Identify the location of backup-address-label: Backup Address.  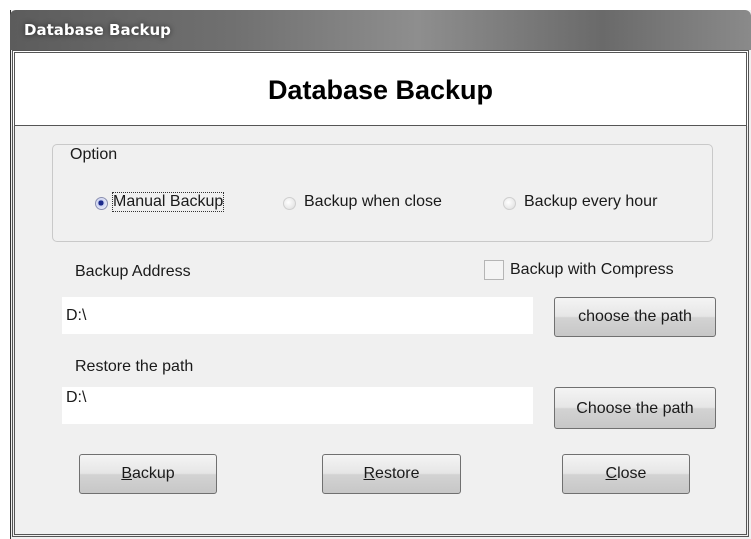
(133, 271).